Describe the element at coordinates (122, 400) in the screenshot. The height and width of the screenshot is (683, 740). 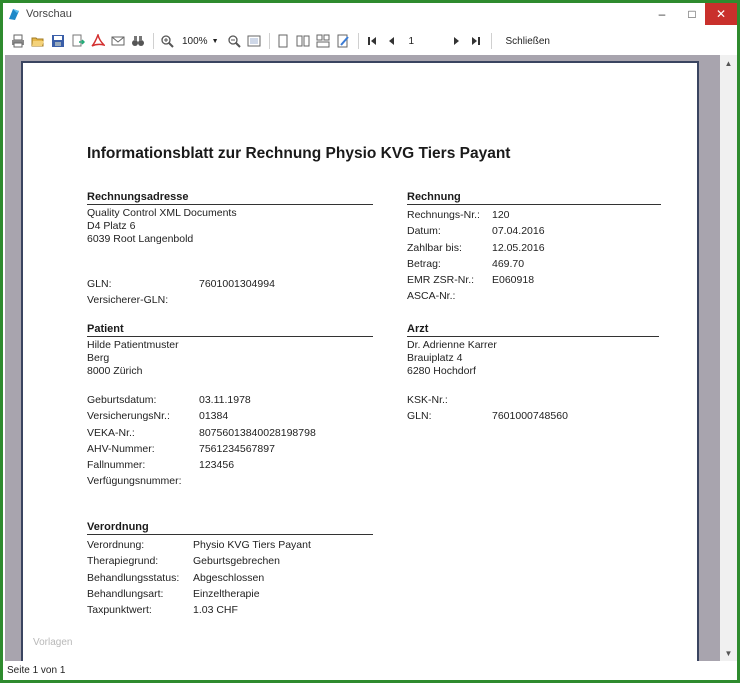
I see `patient-label: Geburtsdatum:` at that location.